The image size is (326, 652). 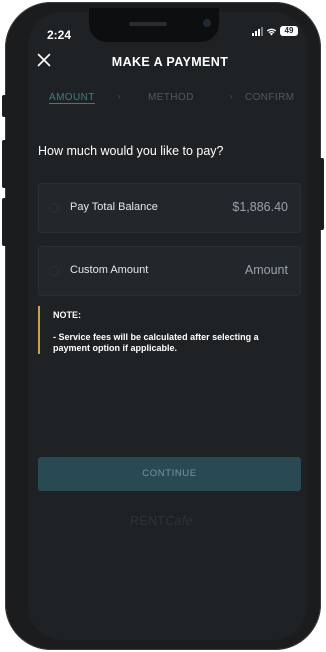 I want to click on status-time: 2:24, so click(x=59, y=35).